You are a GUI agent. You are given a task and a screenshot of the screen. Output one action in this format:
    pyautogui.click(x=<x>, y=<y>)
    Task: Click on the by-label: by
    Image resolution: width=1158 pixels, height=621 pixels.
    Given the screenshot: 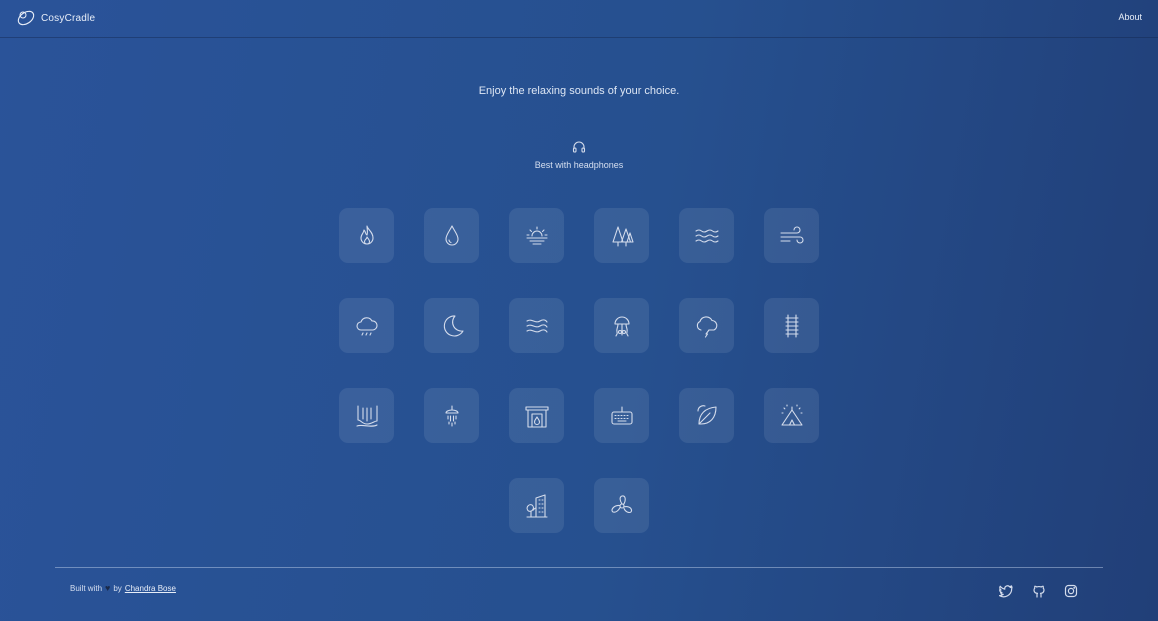 What is the action you would take?
    pyautogui.click(x=117, y=588)
    